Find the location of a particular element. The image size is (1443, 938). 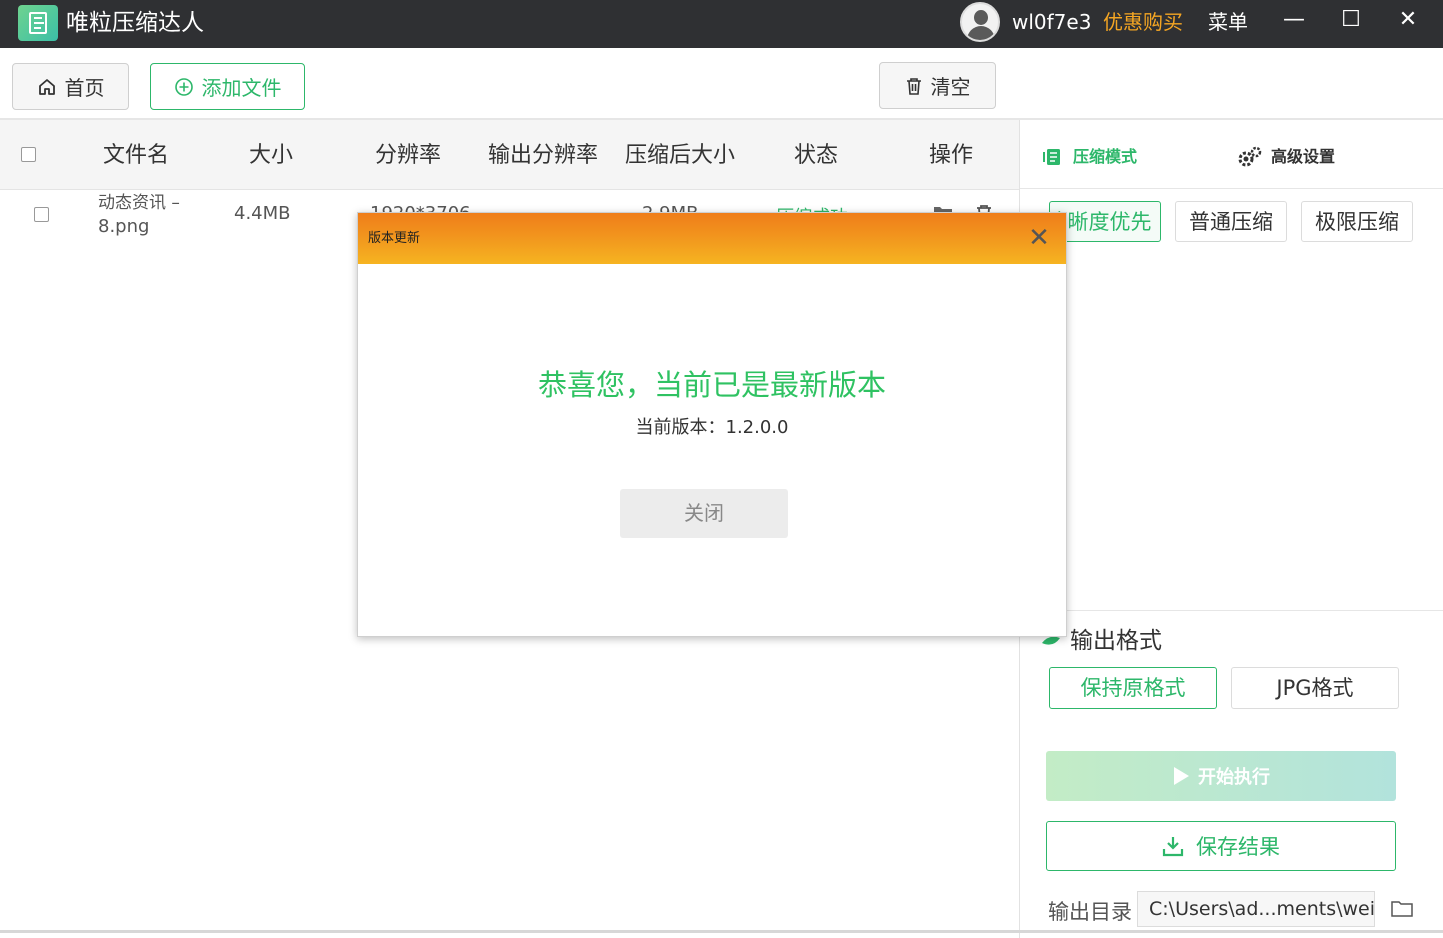

format-keep-original-button: 保持原格式 is located at coordinates (1133, 688).